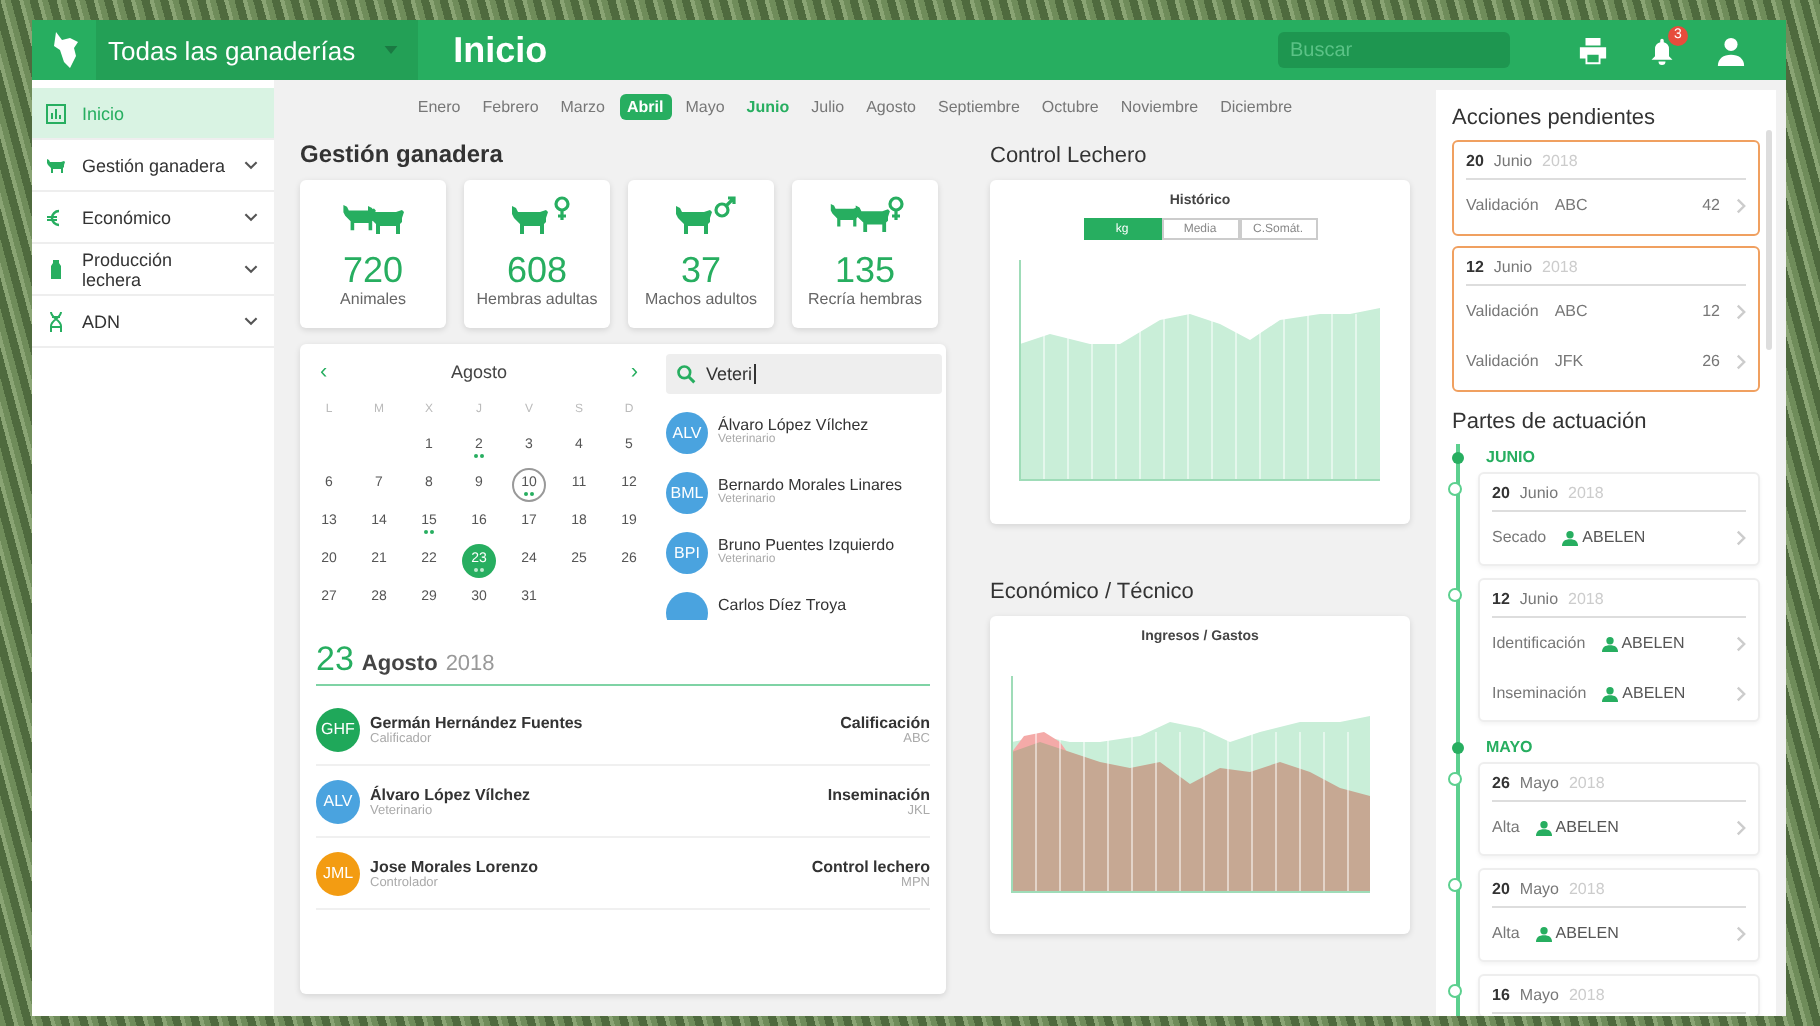  What do you see at coordinates (1069, 156) in the screenshot?
I see `section-title: Control Lechero` at bounding box center [1069, 156].